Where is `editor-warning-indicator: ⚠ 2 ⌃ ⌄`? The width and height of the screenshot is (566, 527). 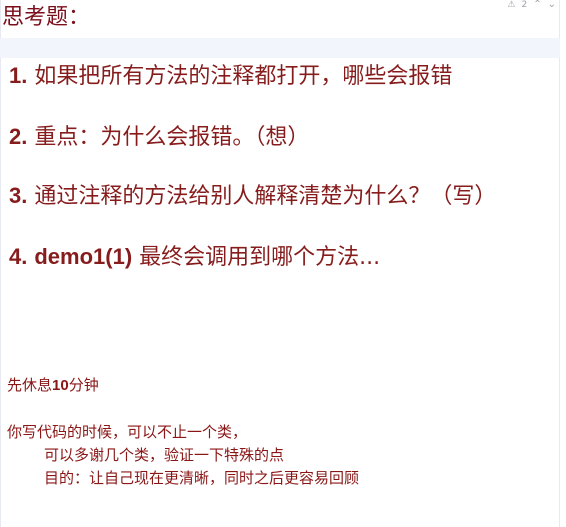
editor-warning-indicator: ⚠ 2 ⌃ ⌄ is located at coordinates (531, 5).